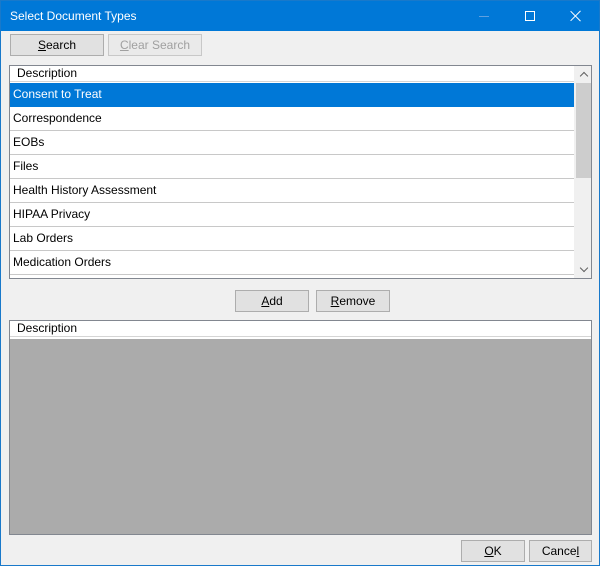 This screenshot has height=566, width=600. I want to click on available-grid-column-header: Description, so click(292, 74).